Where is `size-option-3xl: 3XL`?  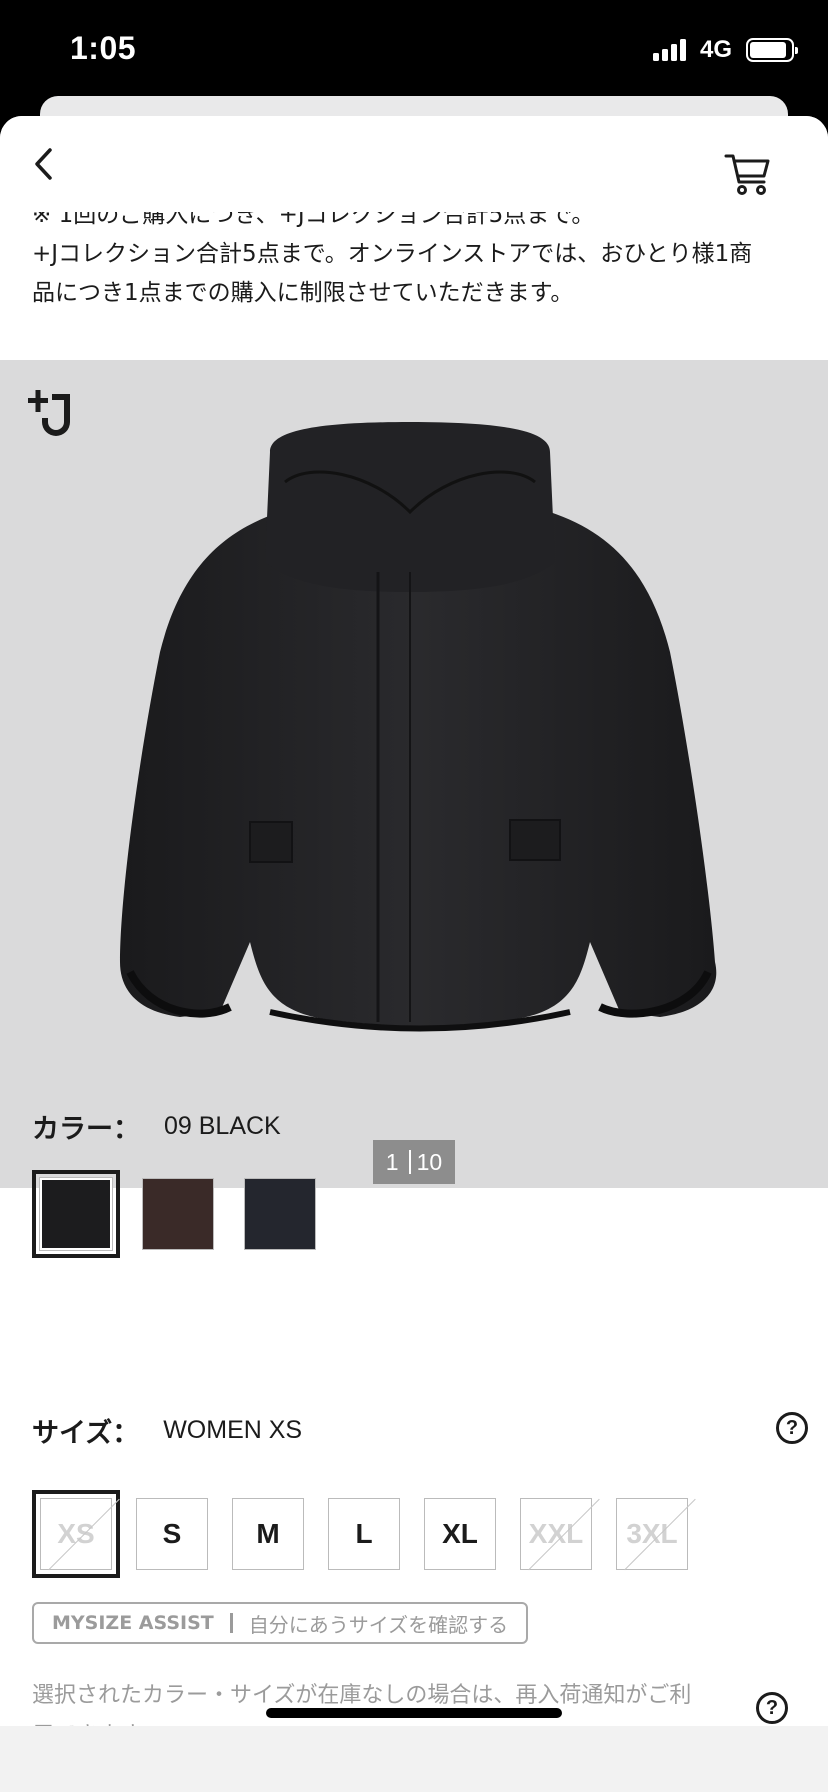
size-option-3xl: 3XL is located at coordinates (652, 1534).